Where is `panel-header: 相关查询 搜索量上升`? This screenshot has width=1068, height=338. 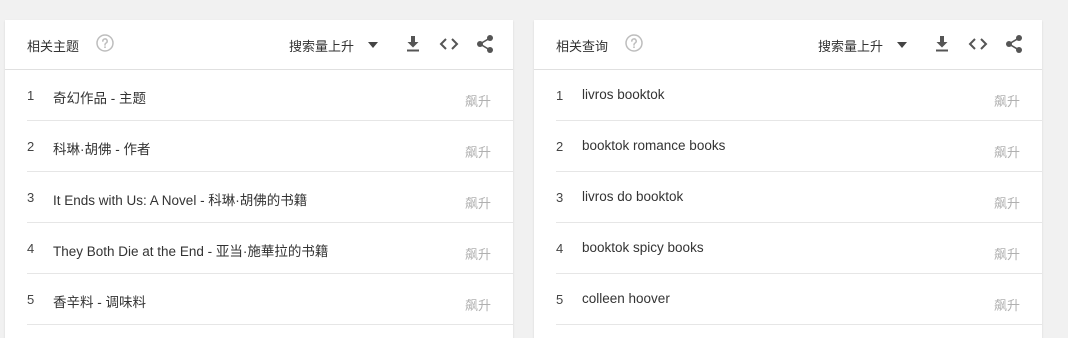 panel-header: 相关查询 搜索量上升 is located at coordinates (788, 45).